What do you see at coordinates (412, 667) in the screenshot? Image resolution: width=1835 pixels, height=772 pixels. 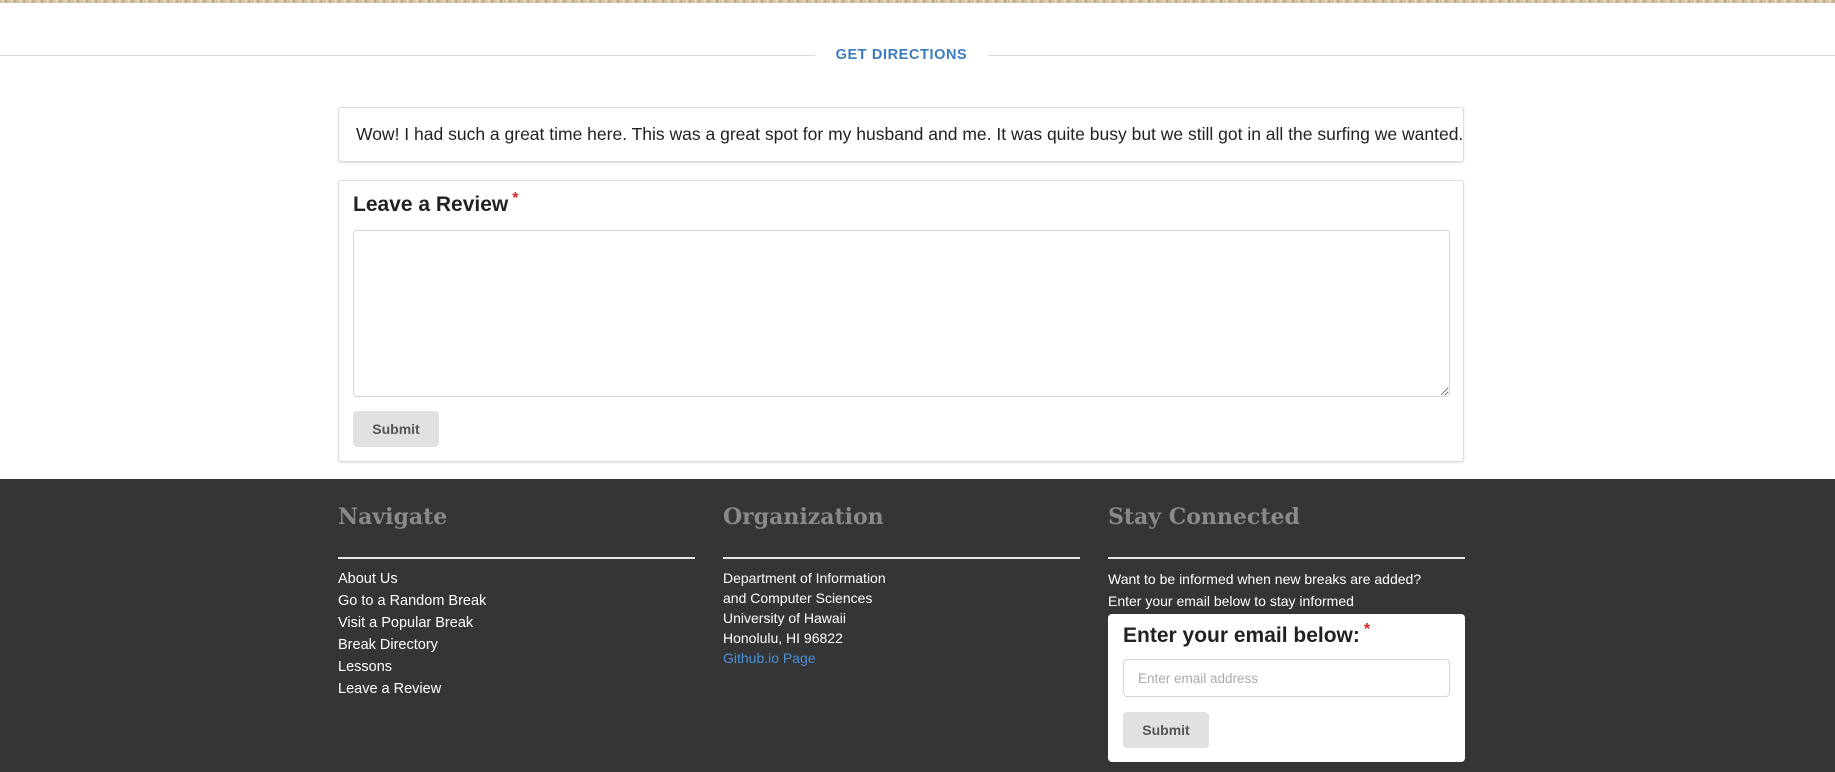 I see `nav-link-lessons: Lessons` at bounding box center [412, 667].